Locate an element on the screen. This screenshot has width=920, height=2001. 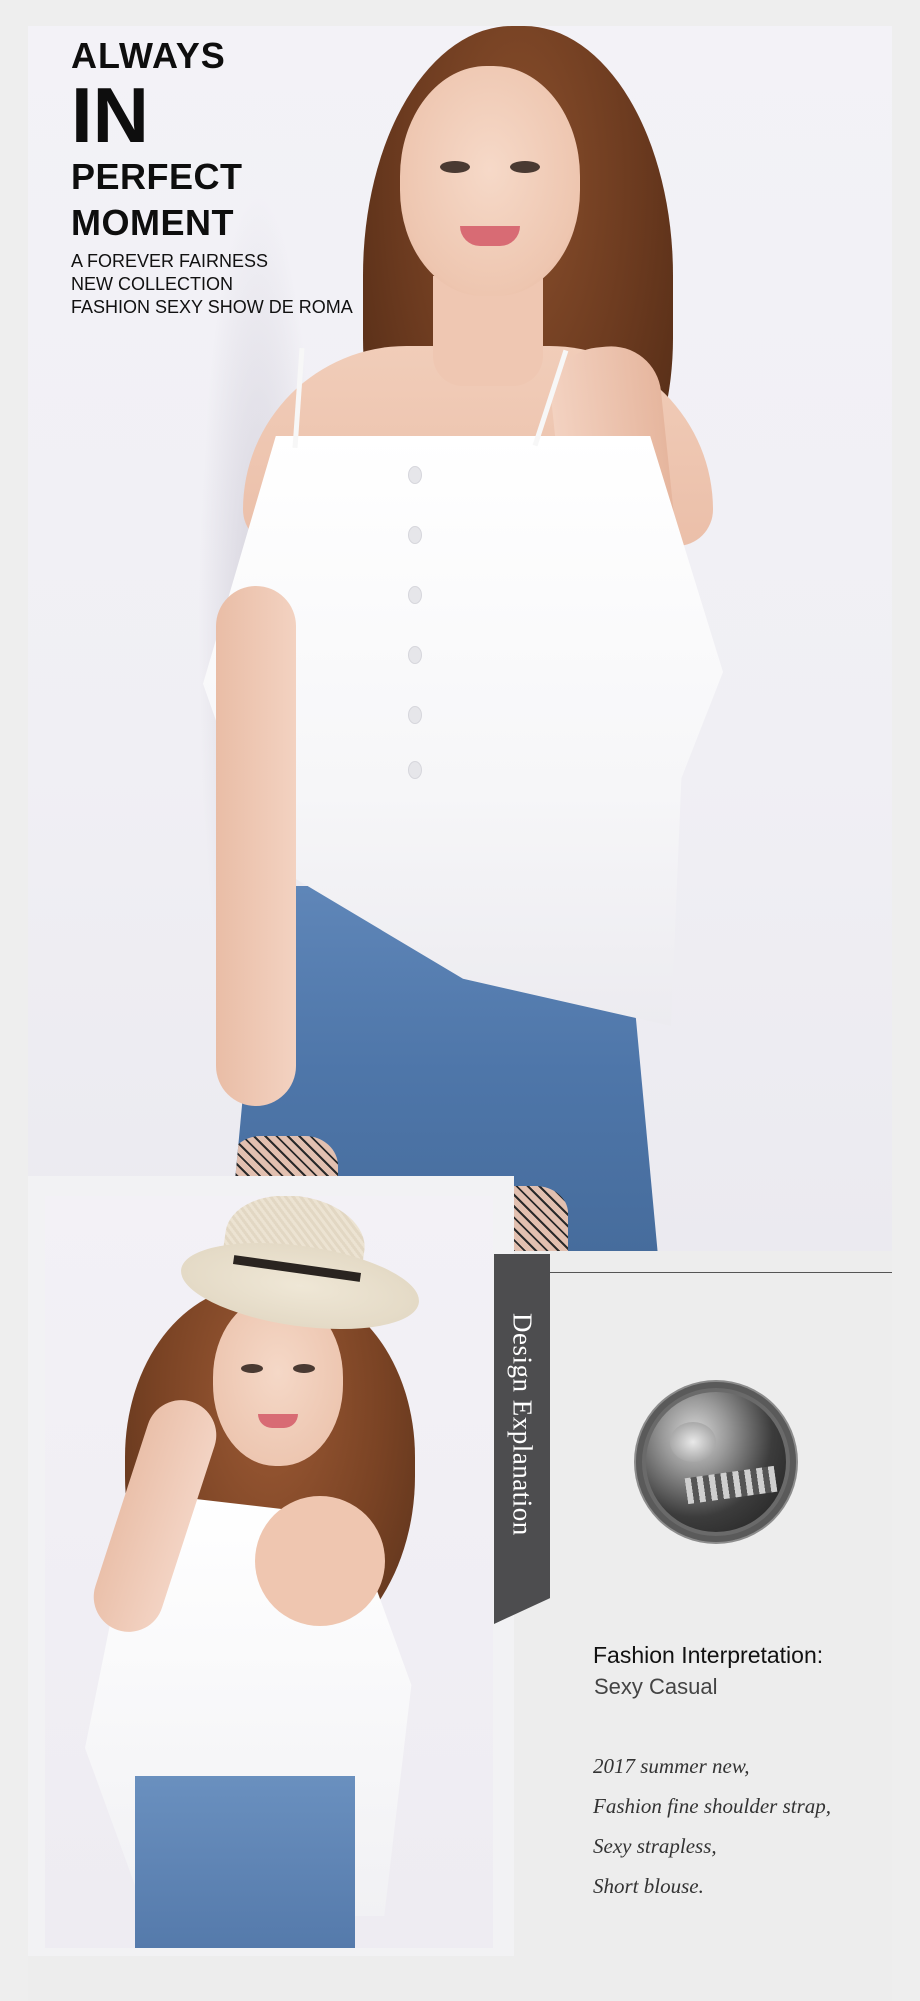
avatar-workbench is located at coordinates (731, 1485).